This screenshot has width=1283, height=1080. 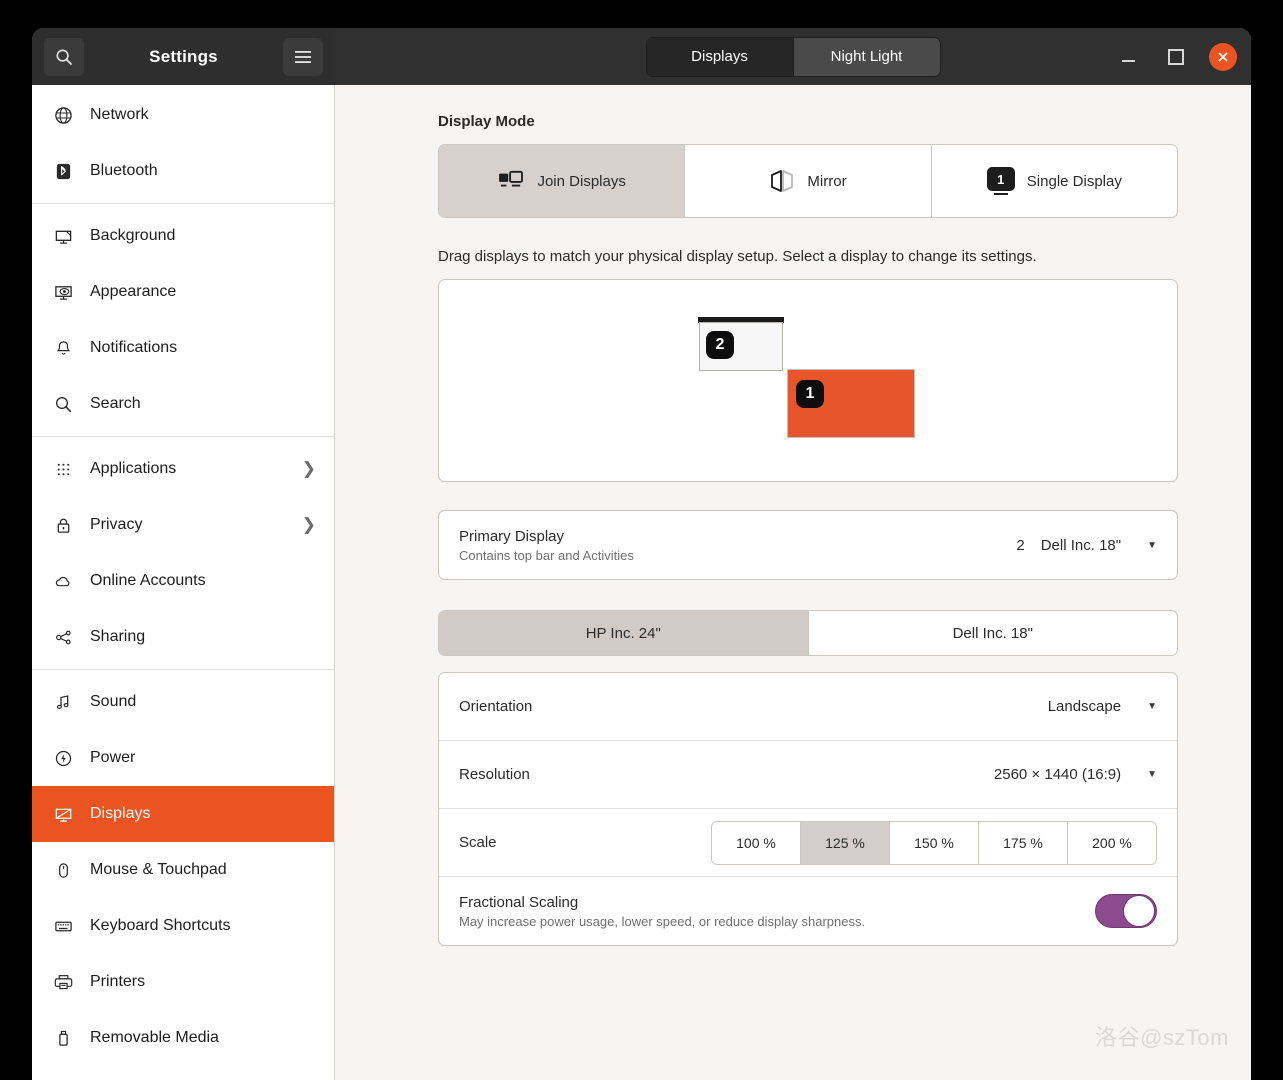 I want to click on display-2-rect: 2, so click(x=741, y=346).